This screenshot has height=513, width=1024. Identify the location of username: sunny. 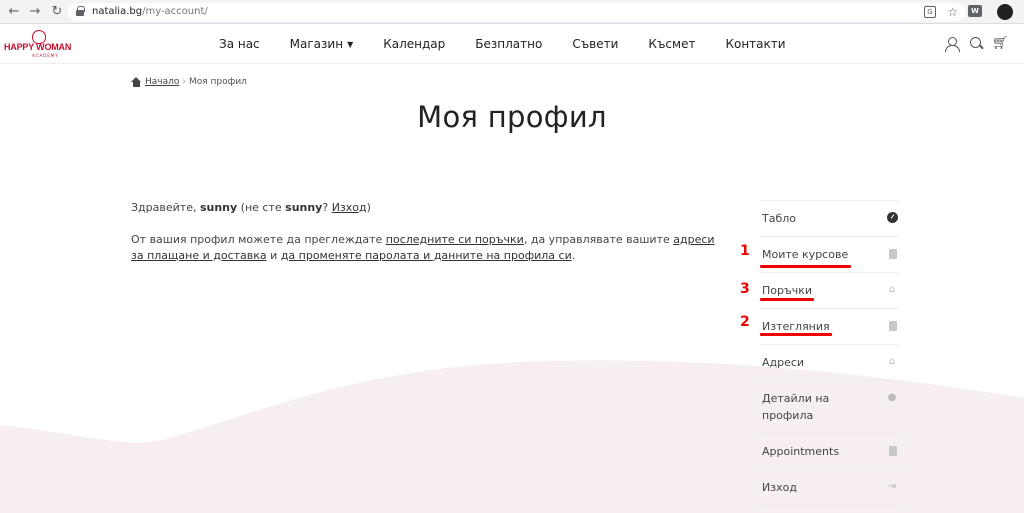
(218, 207).